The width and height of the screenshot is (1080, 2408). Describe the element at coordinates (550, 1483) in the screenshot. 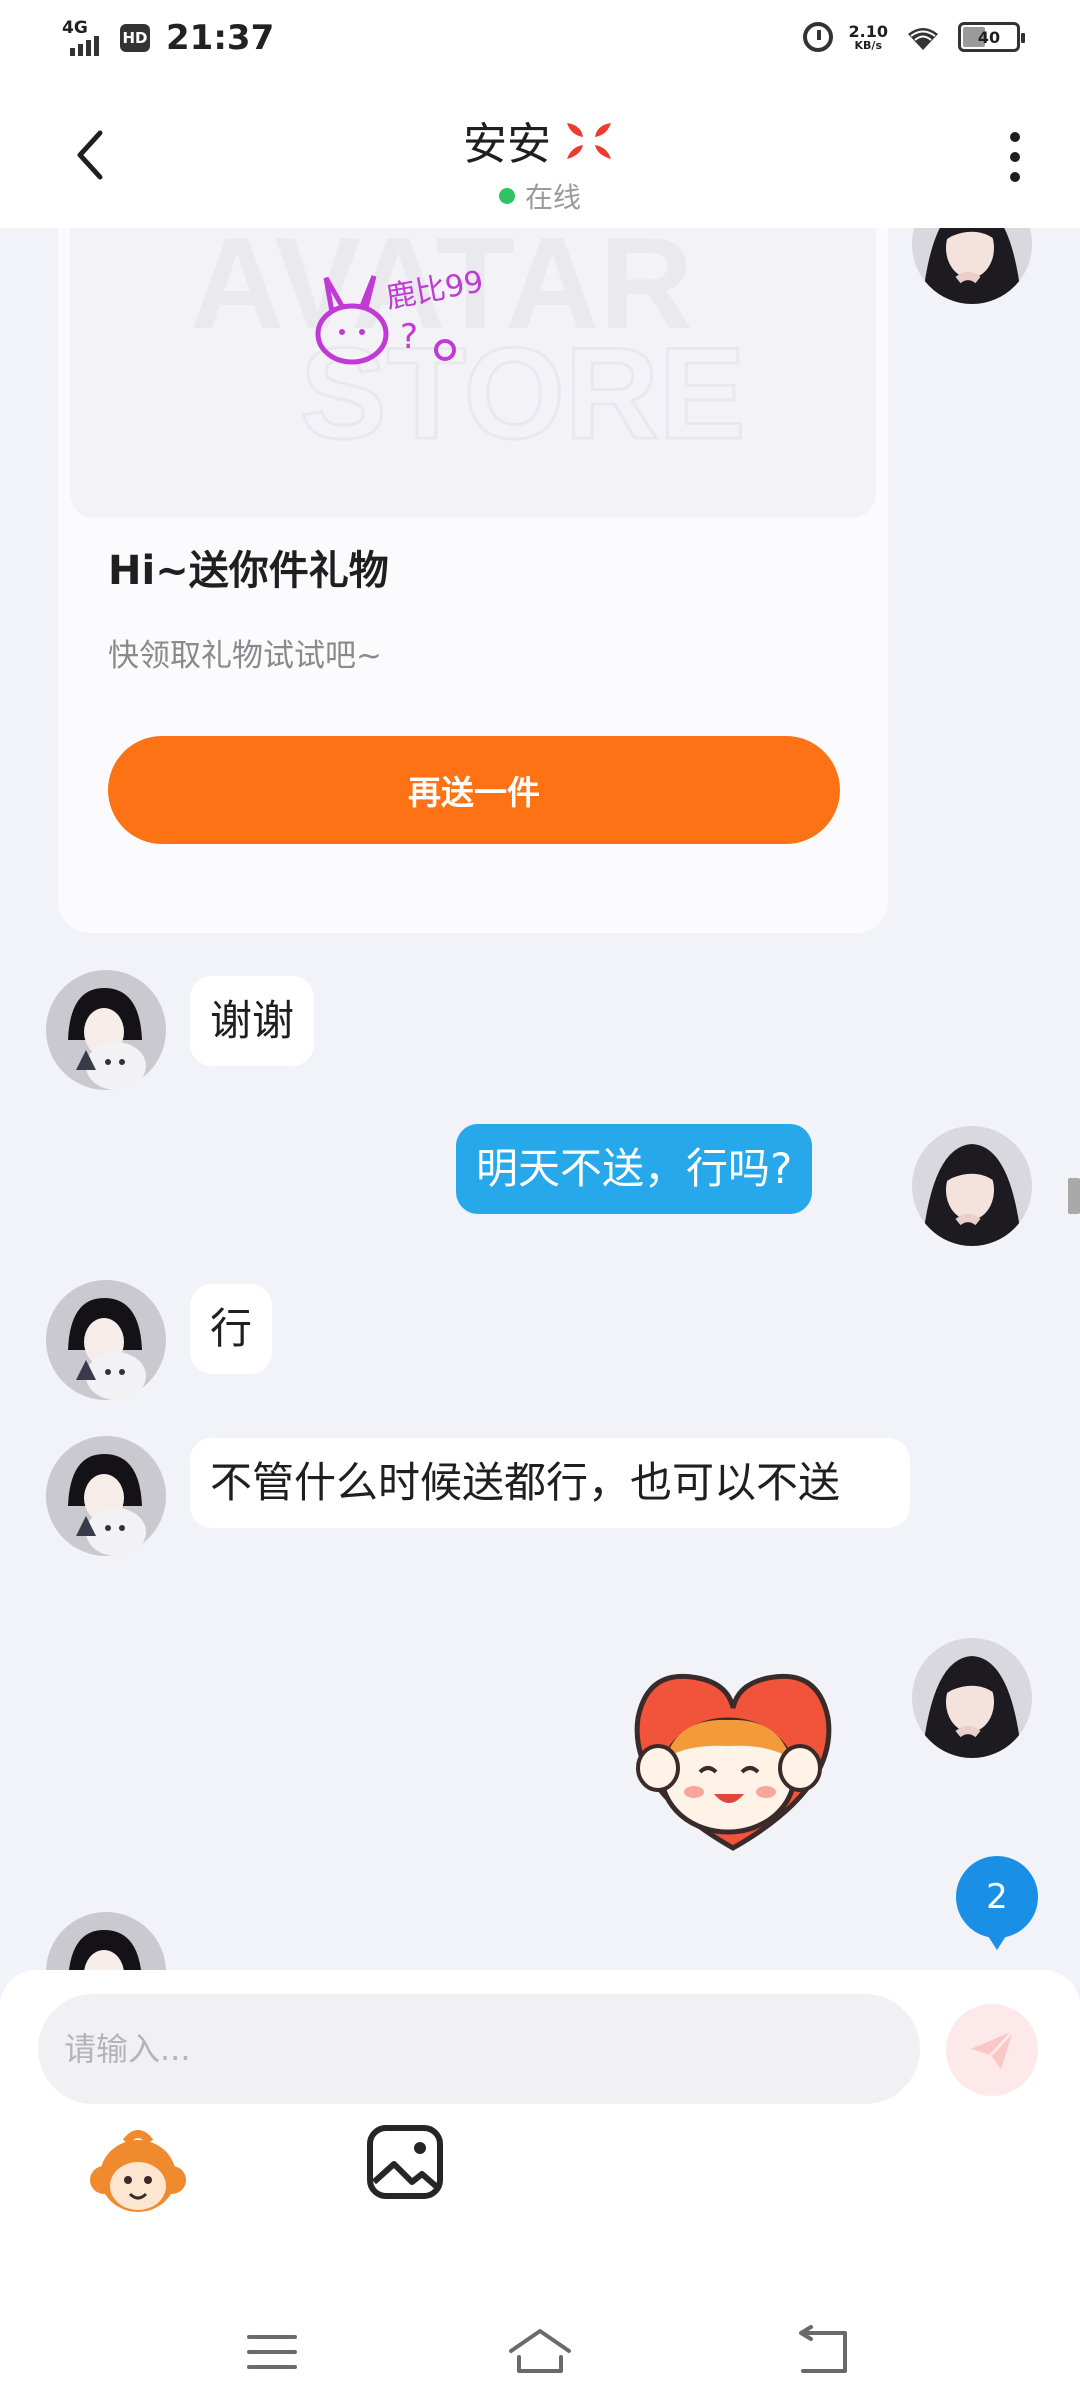

I see `message-bubble-received: 不管什么时候送都行，也可以不送` at that location.